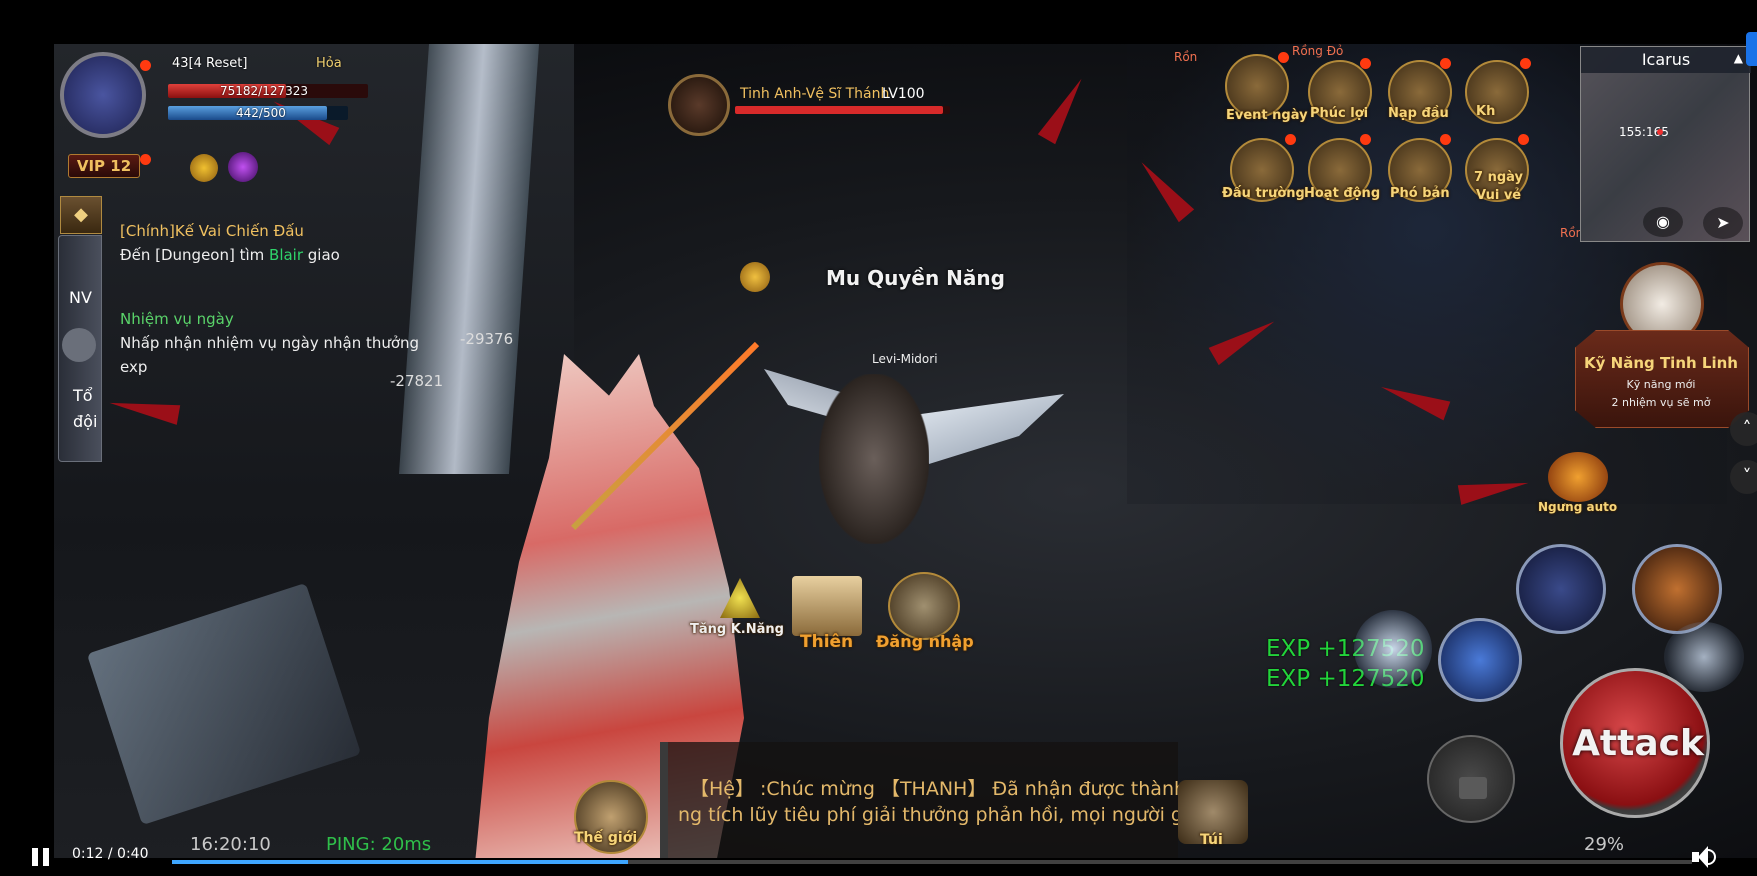  Describe the element at coordinates (85, 421) in the screenshot. I see `tab-team-line2: đội` at that location.